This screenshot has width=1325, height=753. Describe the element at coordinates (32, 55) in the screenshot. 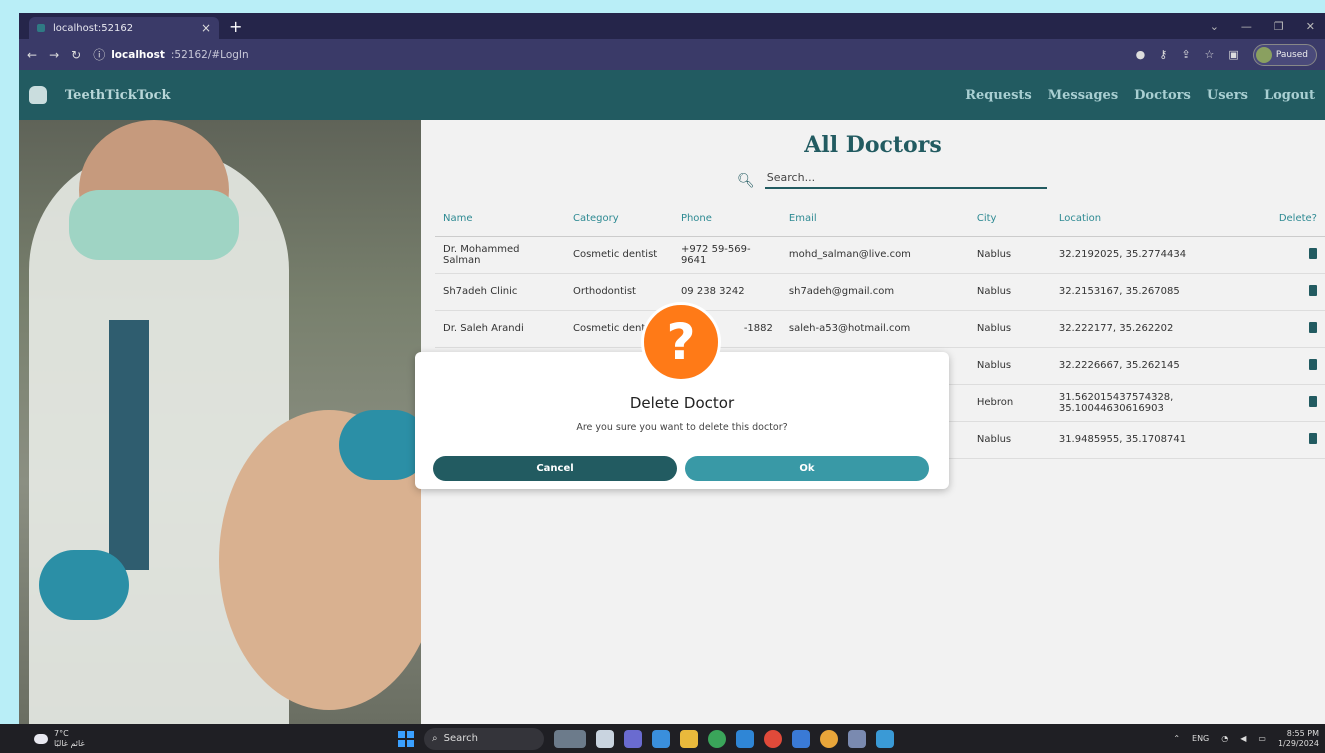

I see `back-icon: ←` at that location.